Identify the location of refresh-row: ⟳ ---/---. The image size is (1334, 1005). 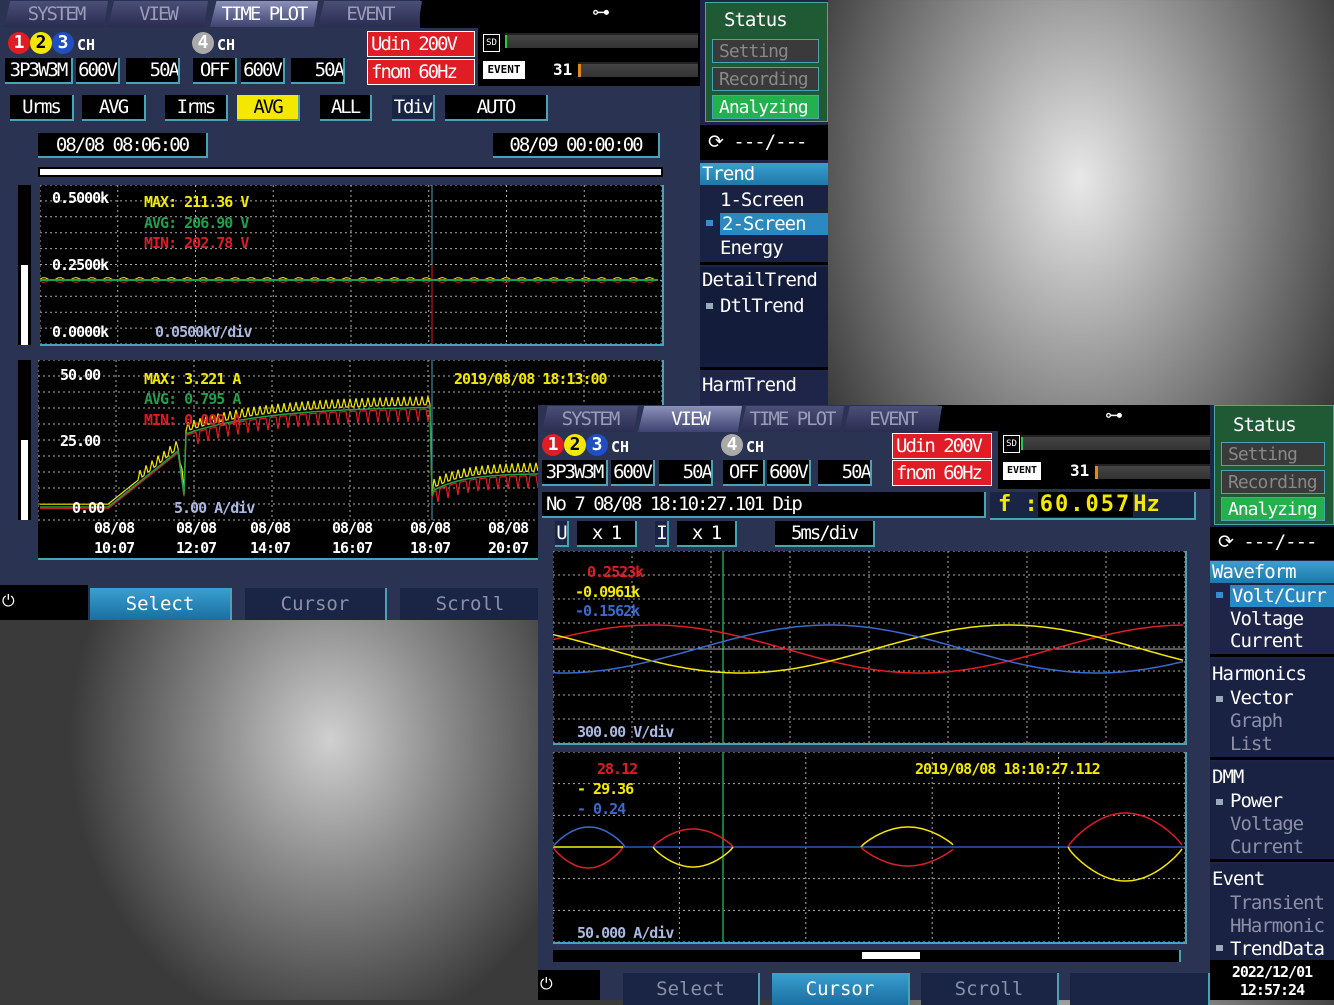
(764, 142).